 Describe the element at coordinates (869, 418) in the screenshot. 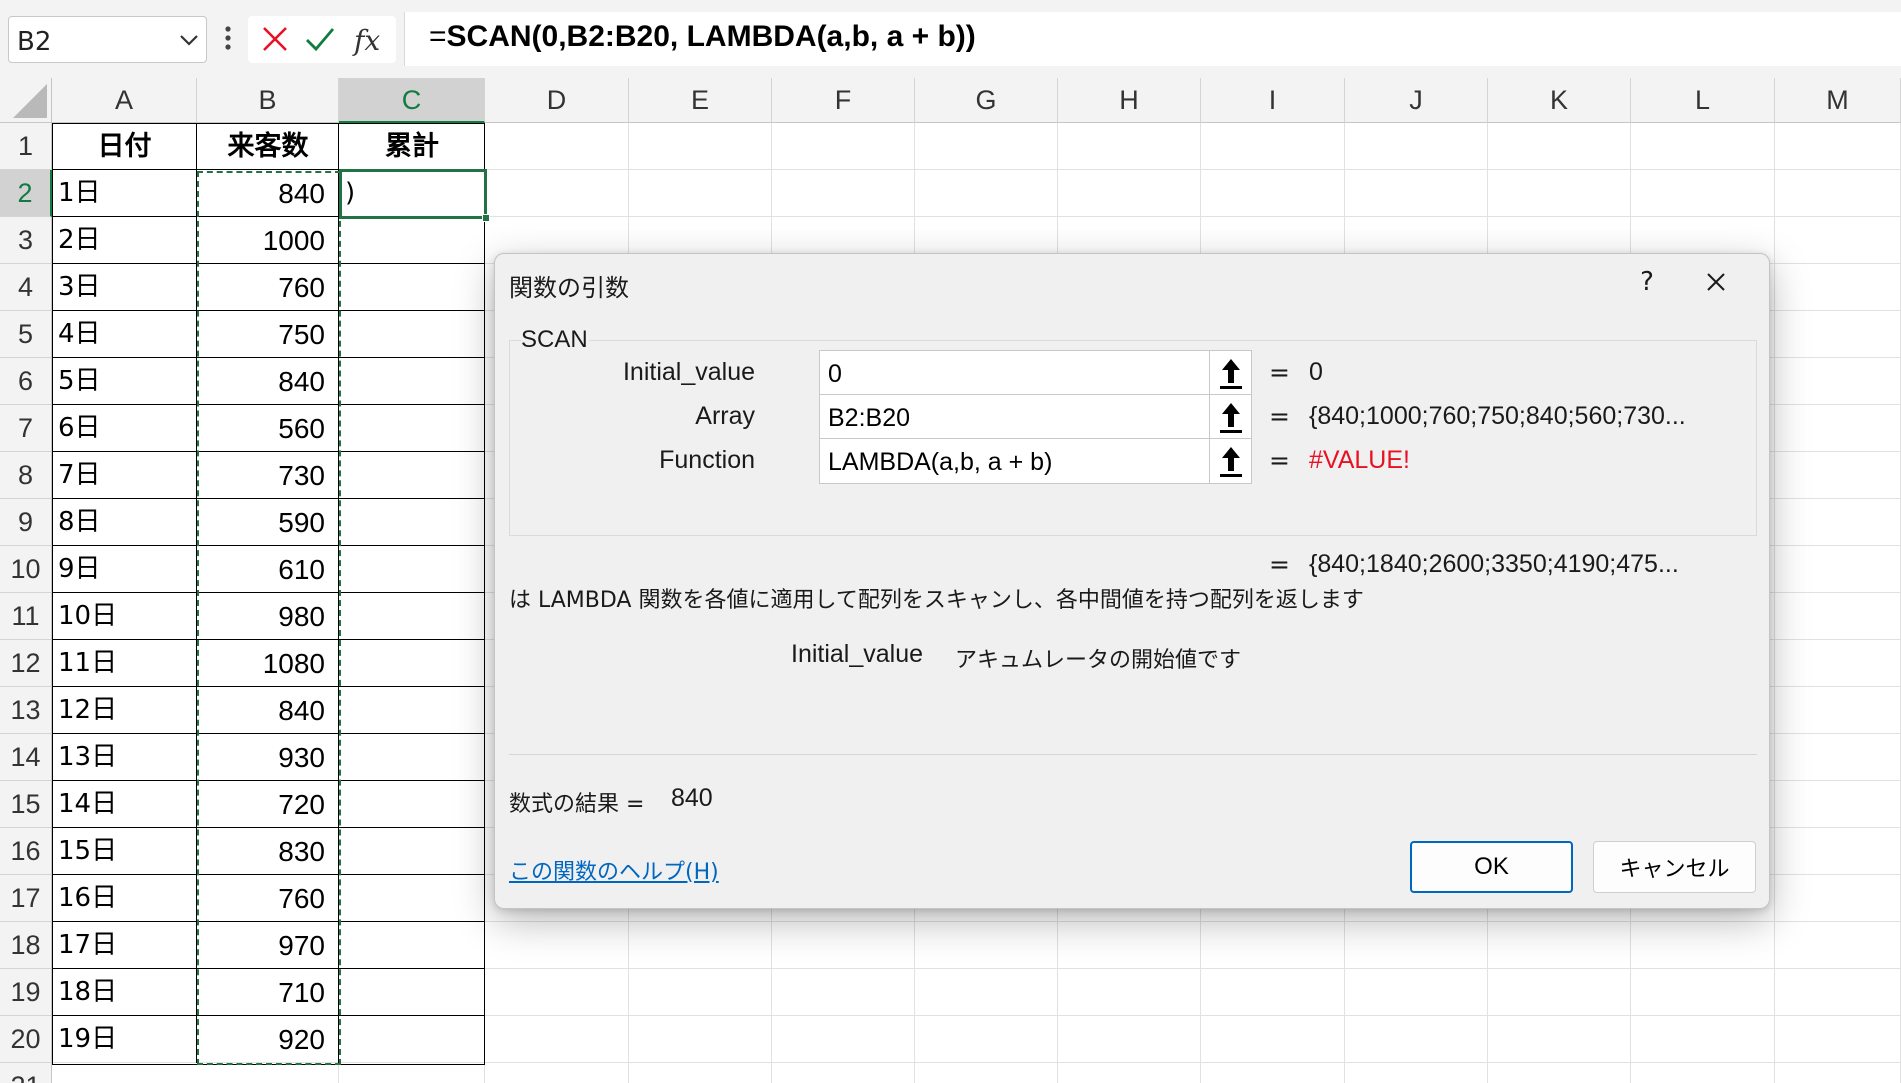

I see `arg-input-value: B2:B20` at that location.